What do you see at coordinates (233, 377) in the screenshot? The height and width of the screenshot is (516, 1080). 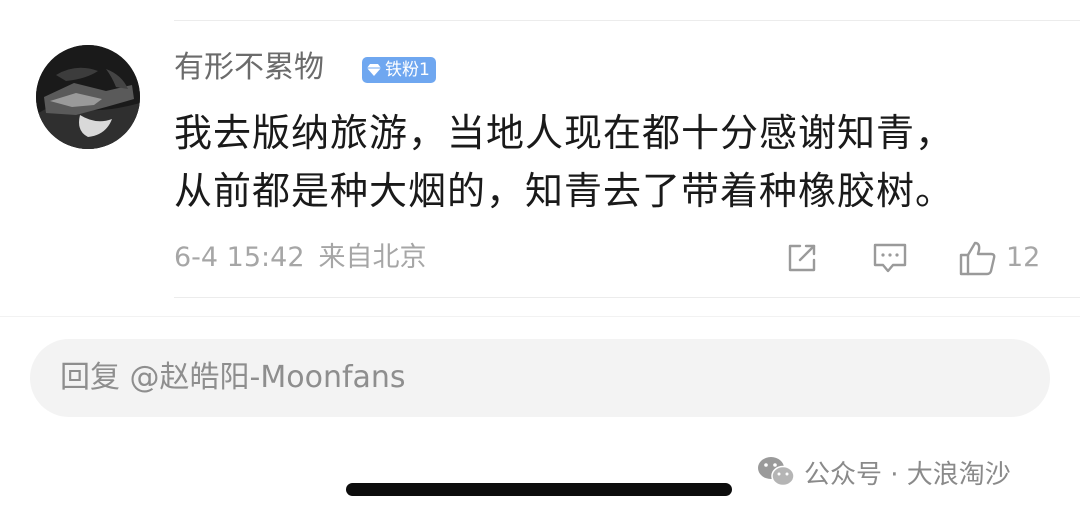 I see `reply-placeholder: 回复 @赵皓阳-Moonfans` at bounding box center [233, 377].